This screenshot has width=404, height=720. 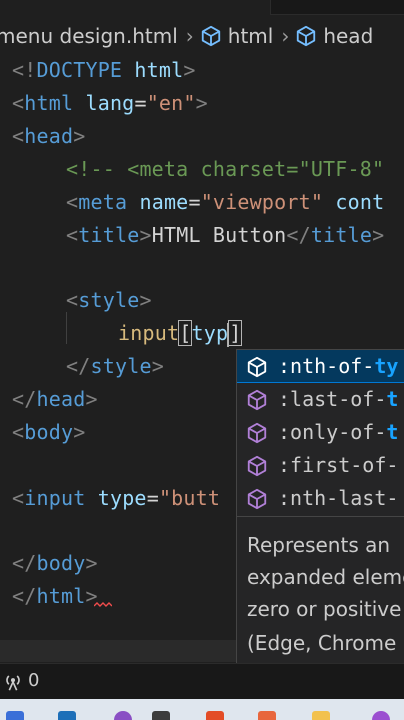 I want to click on tab-edge, so click(x=337, y=7).